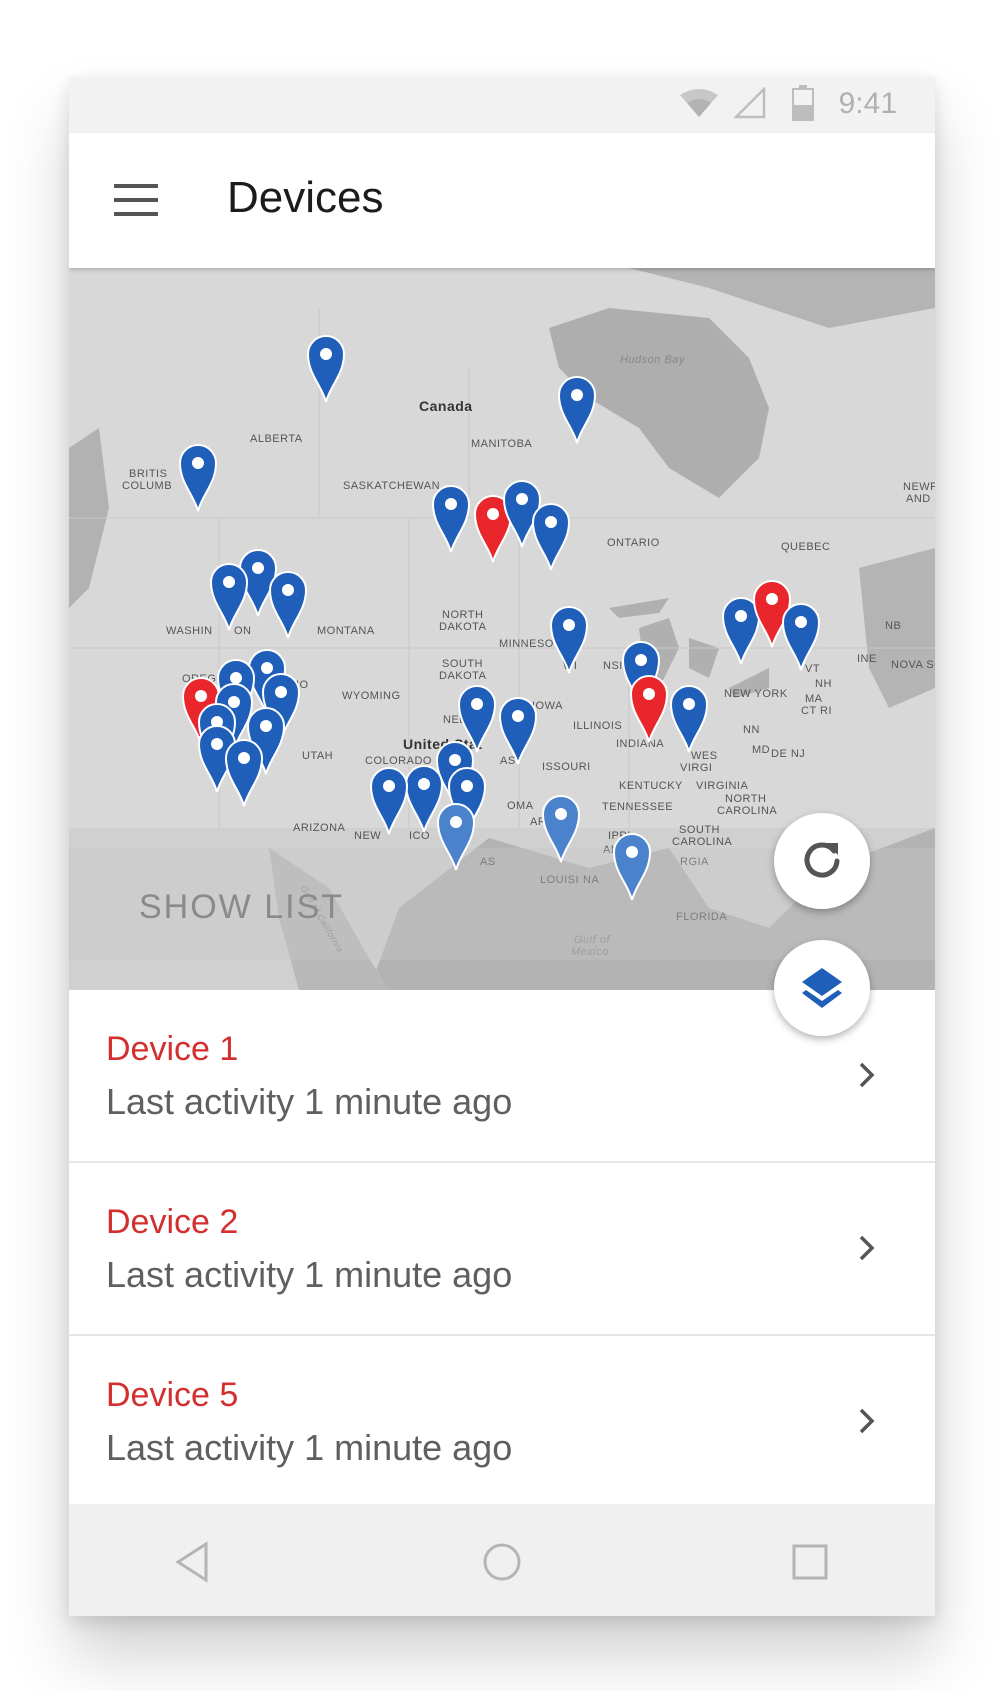  What do you see at coordinates (462, 664) in the screenshot?
I see `map-label-south-dakota: SOUTH` at bounding box center [462, 664].